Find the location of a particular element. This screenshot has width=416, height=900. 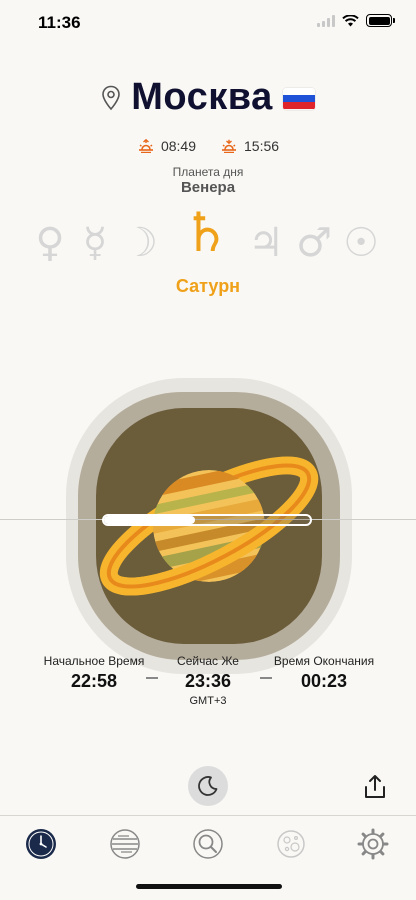

moon-craters-icon is located at coordinates (291, 844).